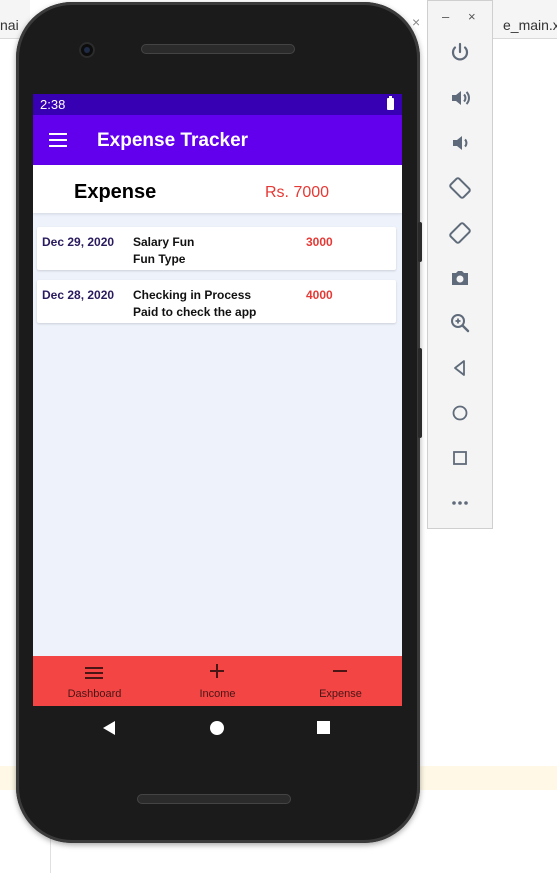  I want to click on status-time: 2:38, so click(53, 104).